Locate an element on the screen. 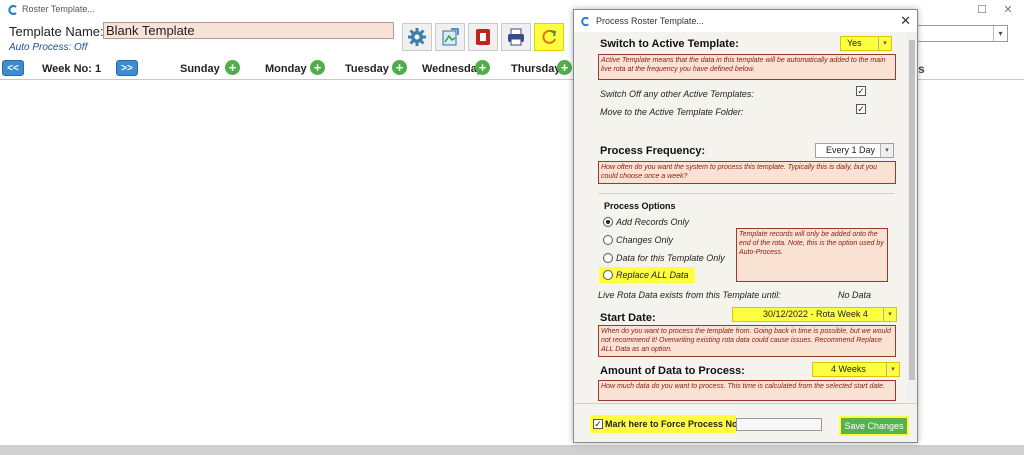 The image size is (1024, 455). print-button is located at coordinates (516, 37).